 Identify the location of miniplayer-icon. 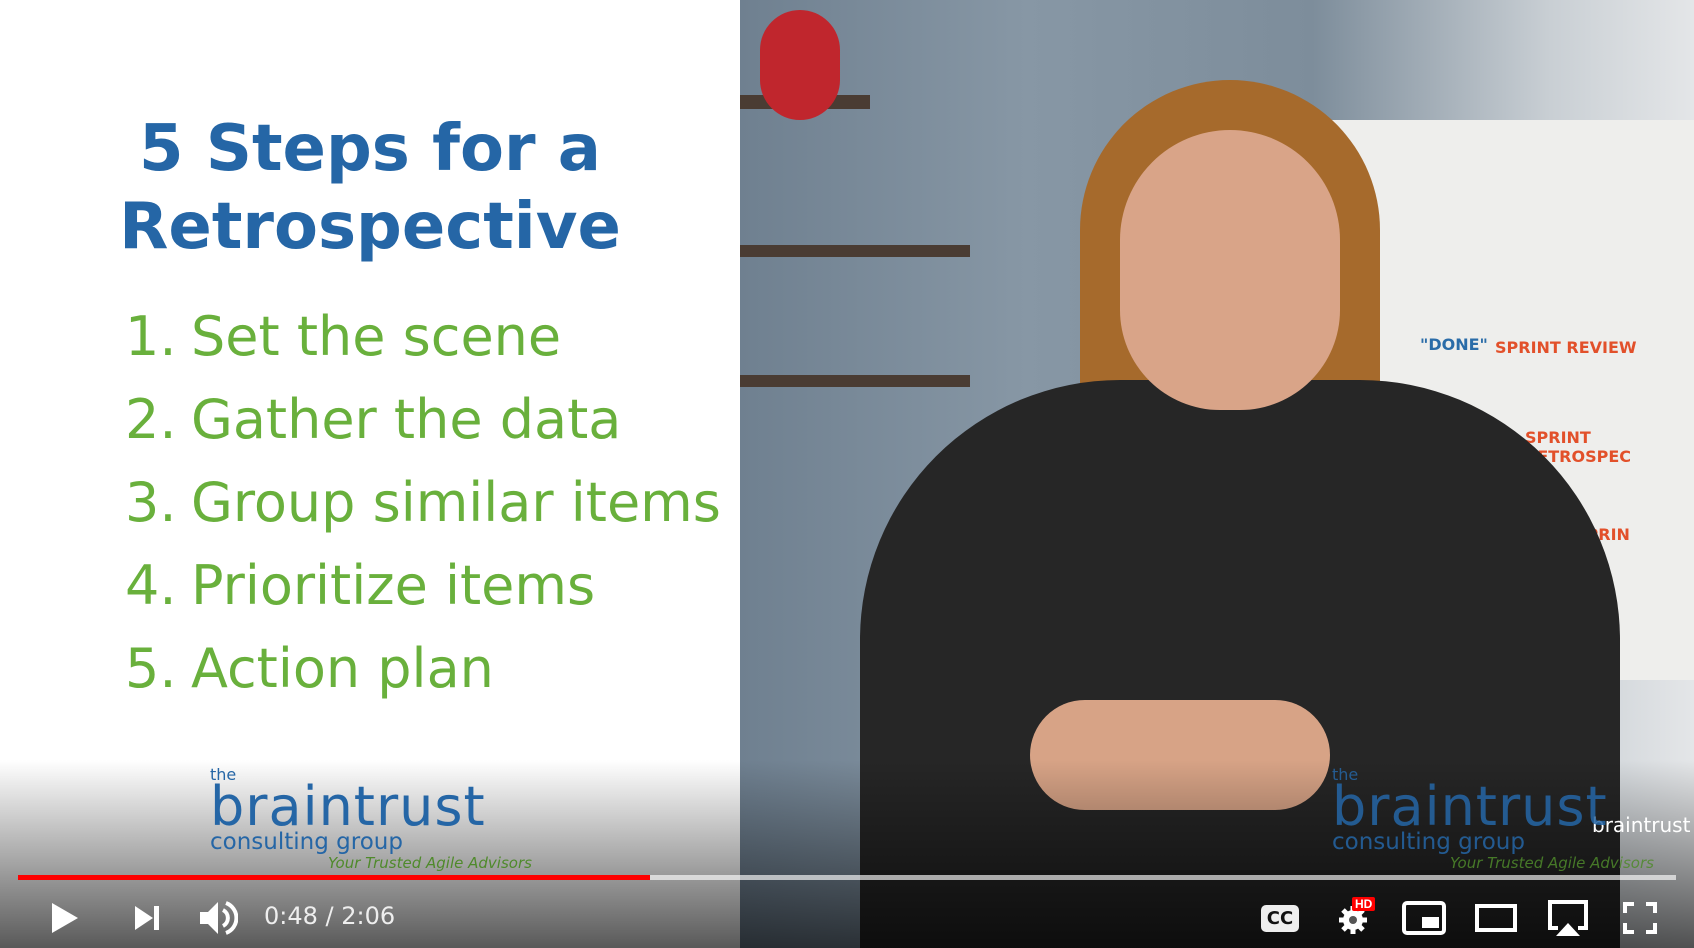
(1424, 918).